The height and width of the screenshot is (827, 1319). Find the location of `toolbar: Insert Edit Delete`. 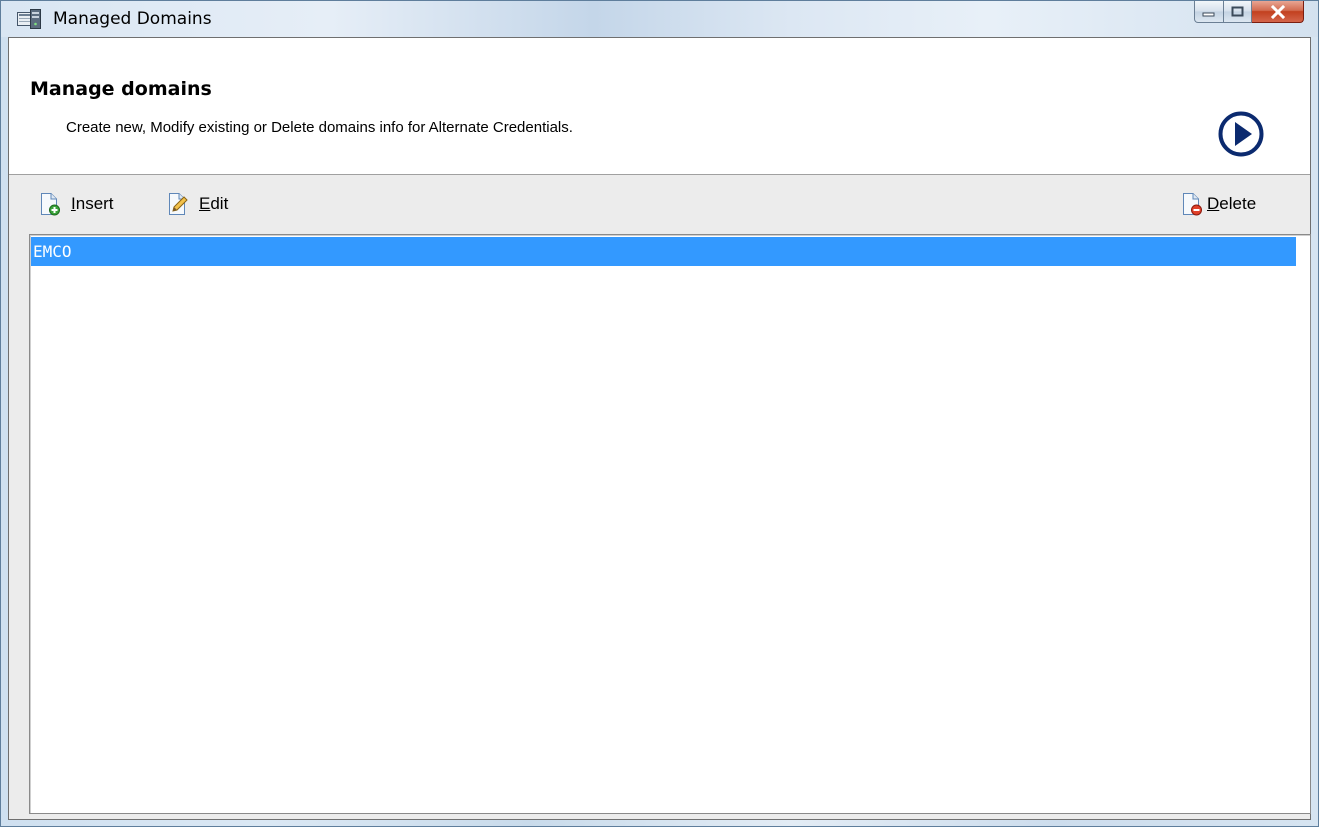

toolbar: Insert Edit Delete is located at coordinates (659, 204).